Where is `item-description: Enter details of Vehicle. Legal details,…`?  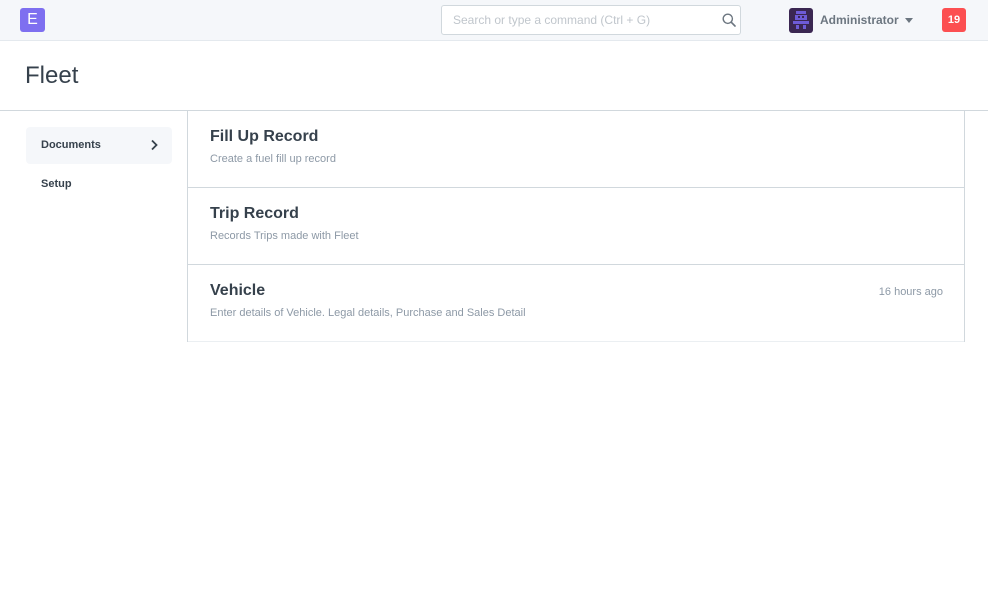
item-description: Enter details of Vehicle. Legal details,… is located at coordinates (368, 313).